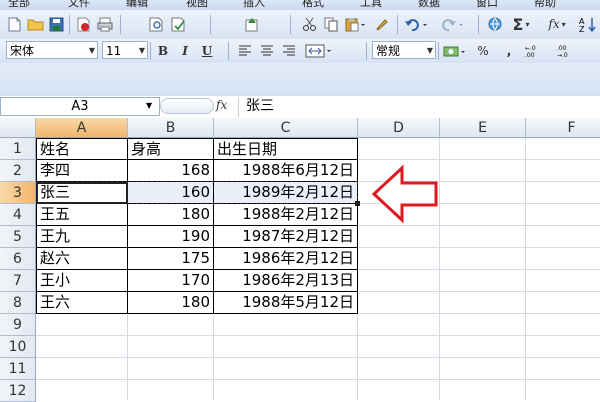 This screenshot has height=402, width=600. I want to click on align-center-icon, so click(267, 51).